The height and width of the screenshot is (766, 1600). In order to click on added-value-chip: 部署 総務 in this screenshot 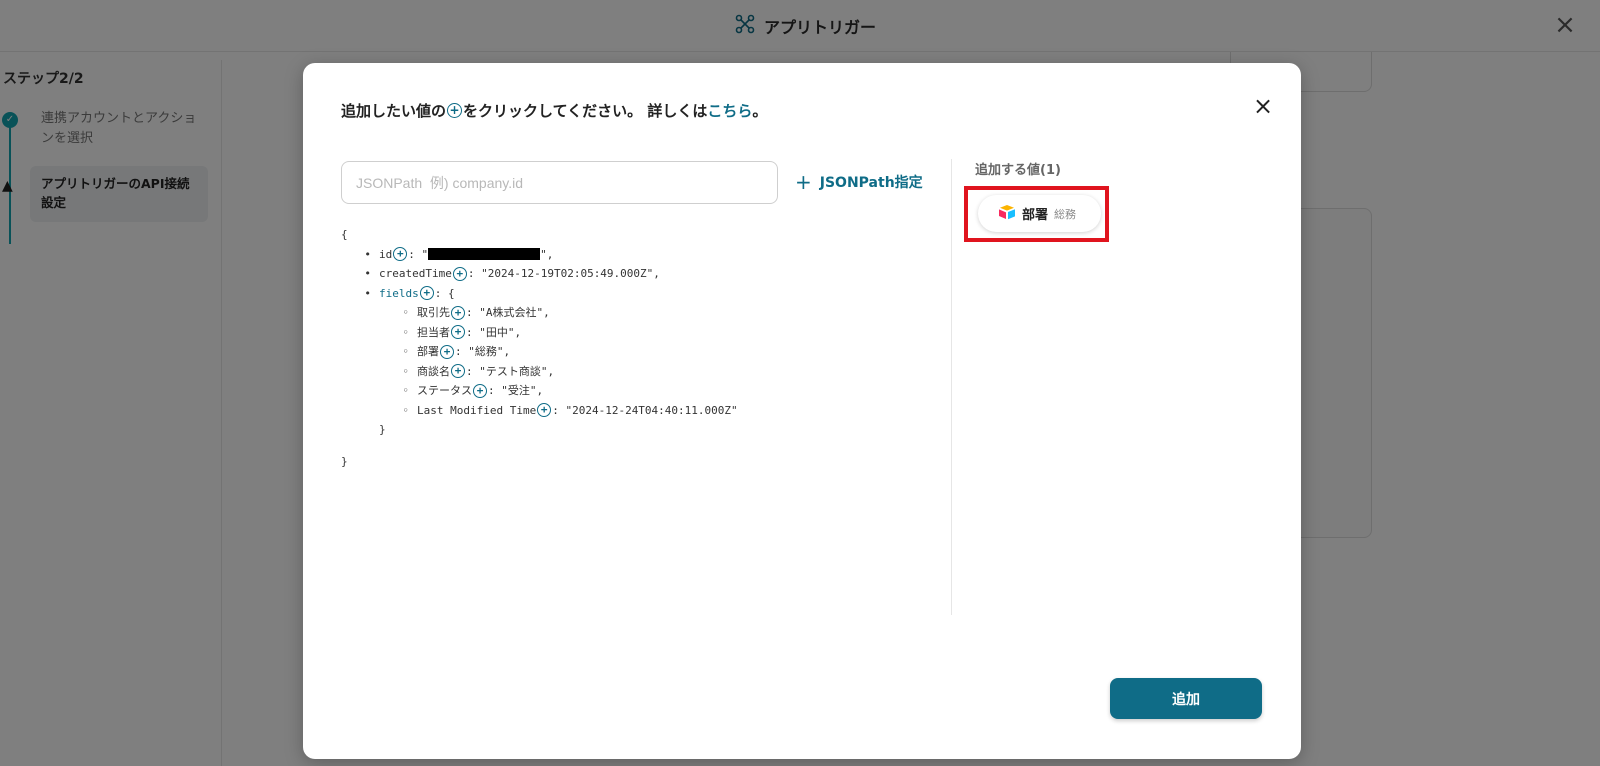, I will do `click(1039, 213)`.